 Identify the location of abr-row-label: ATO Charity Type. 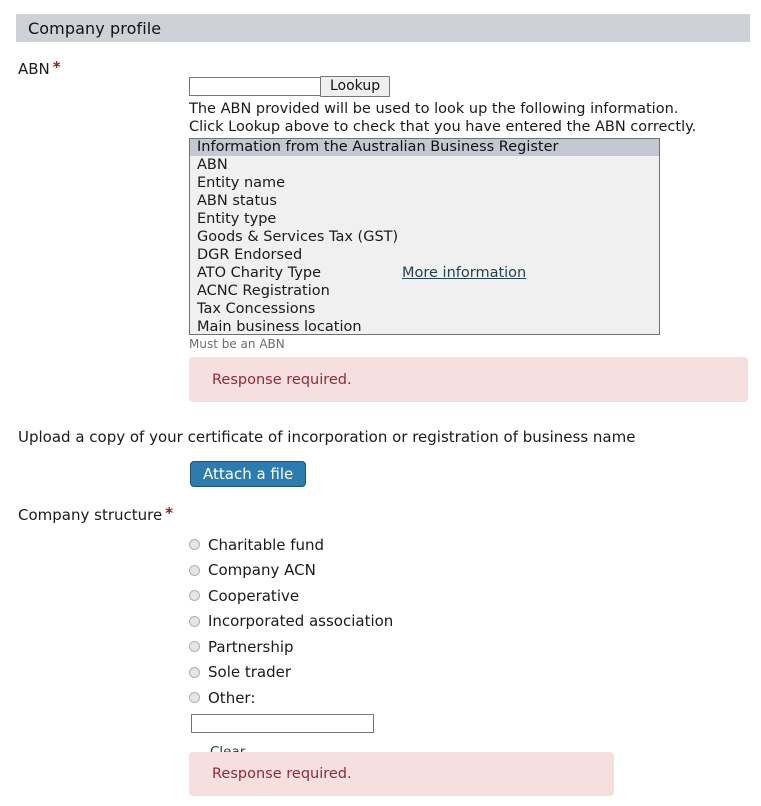
(259, 273).